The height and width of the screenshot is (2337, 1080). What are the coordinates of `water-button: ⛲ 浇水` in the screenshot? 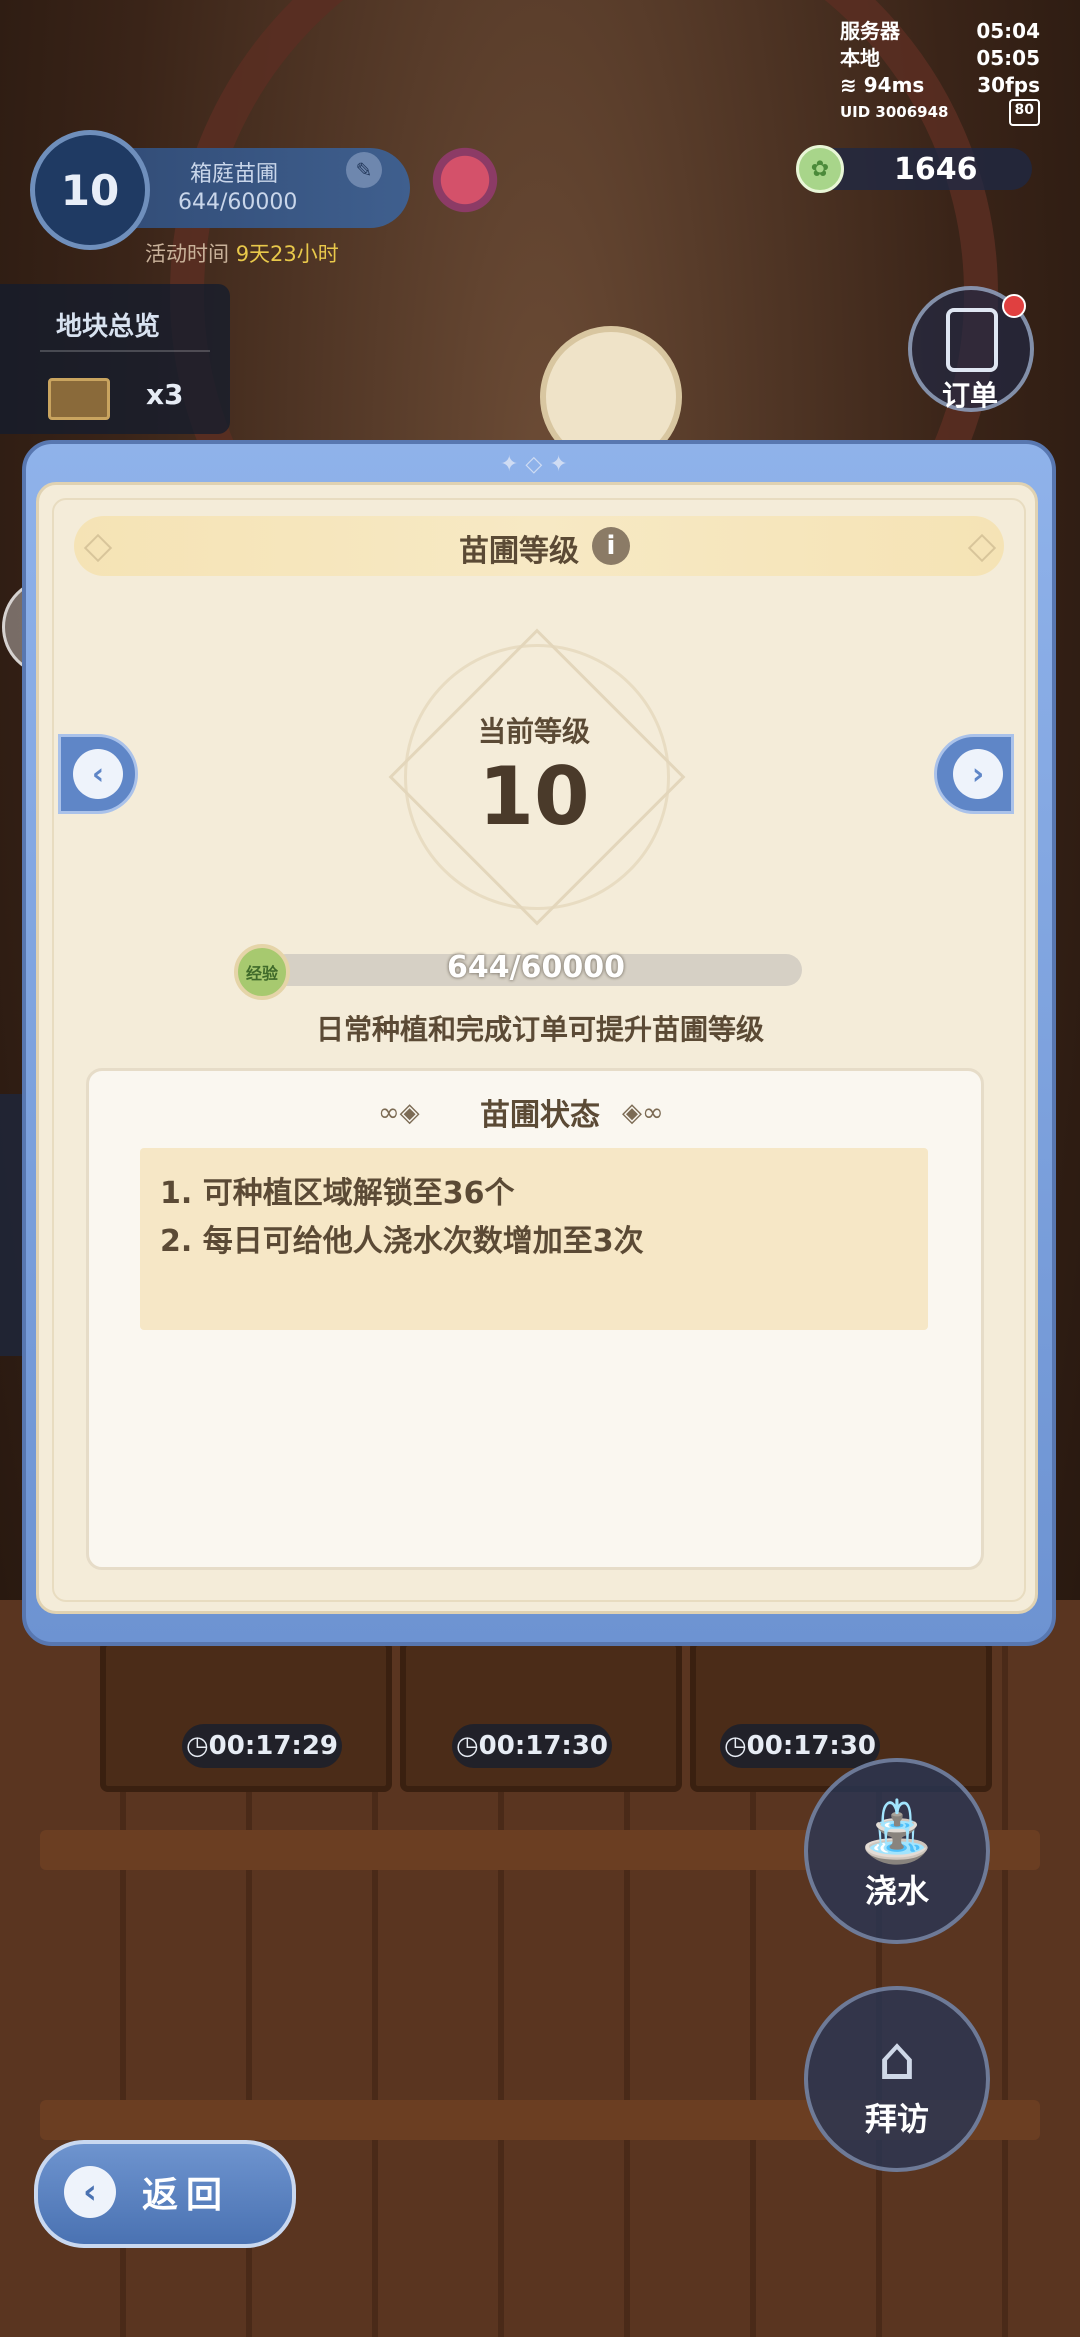 It's located at (897, 1851).